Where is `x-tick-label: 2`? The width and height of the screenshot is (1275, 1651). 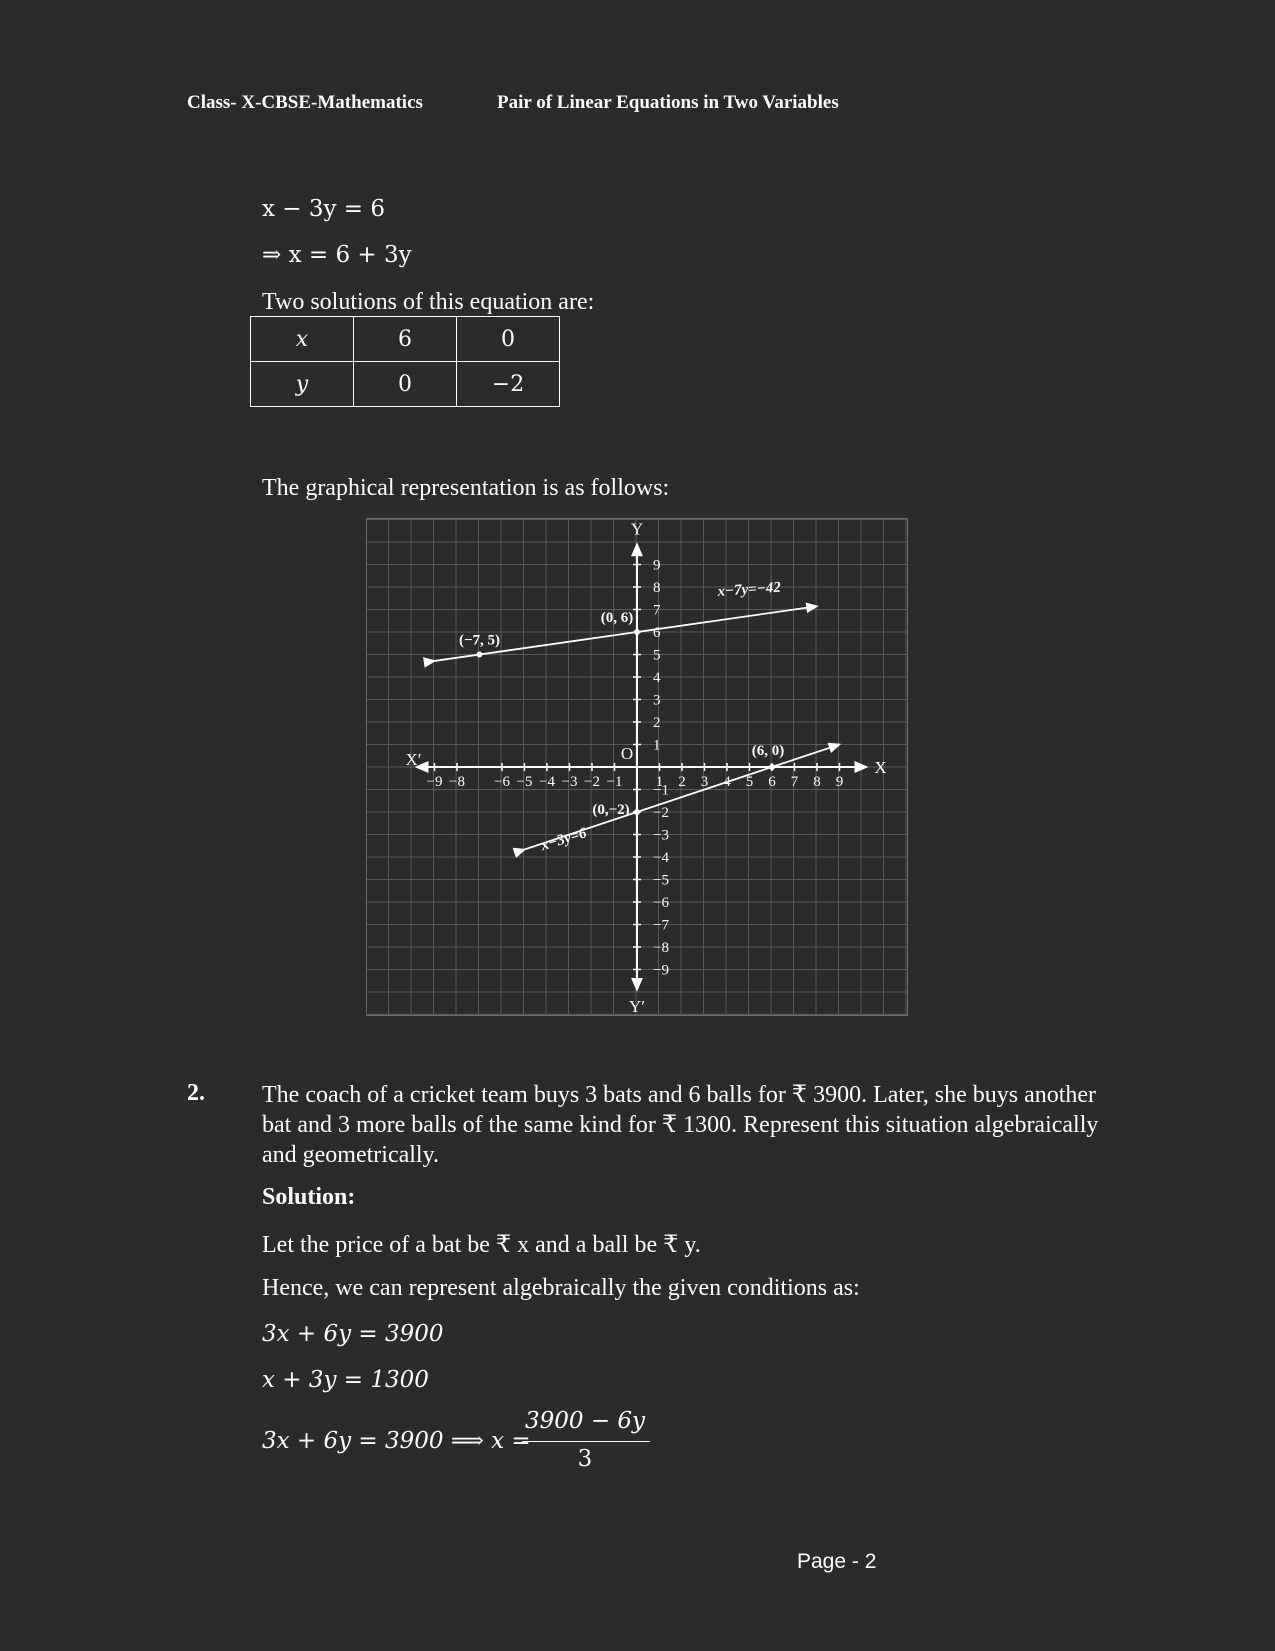 x-tick-label: 2 is located at coordinates (682, 782).